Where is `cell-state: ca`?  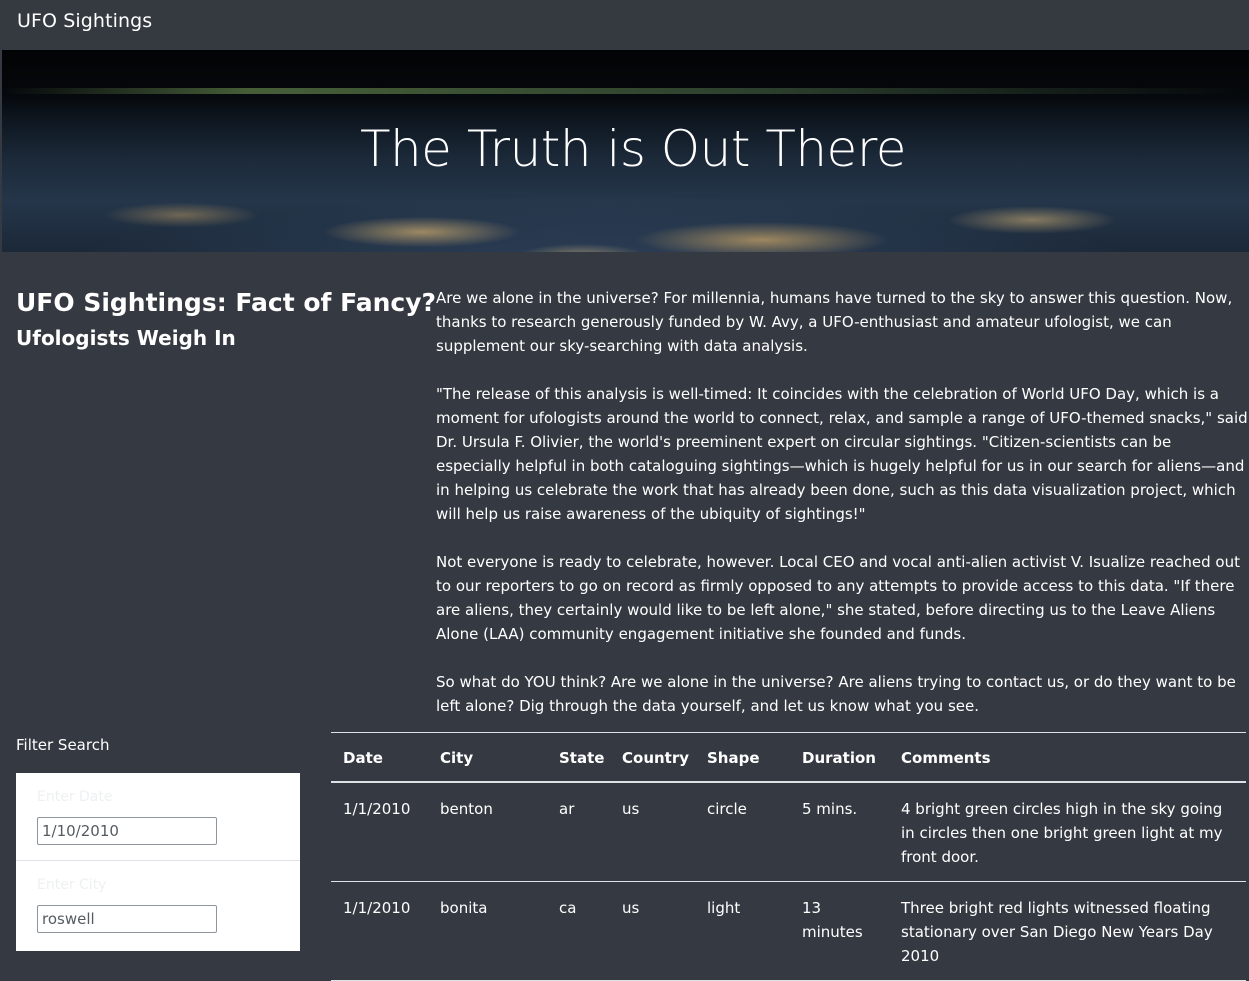 cell-state: ca is located at coordinates (578, 931).